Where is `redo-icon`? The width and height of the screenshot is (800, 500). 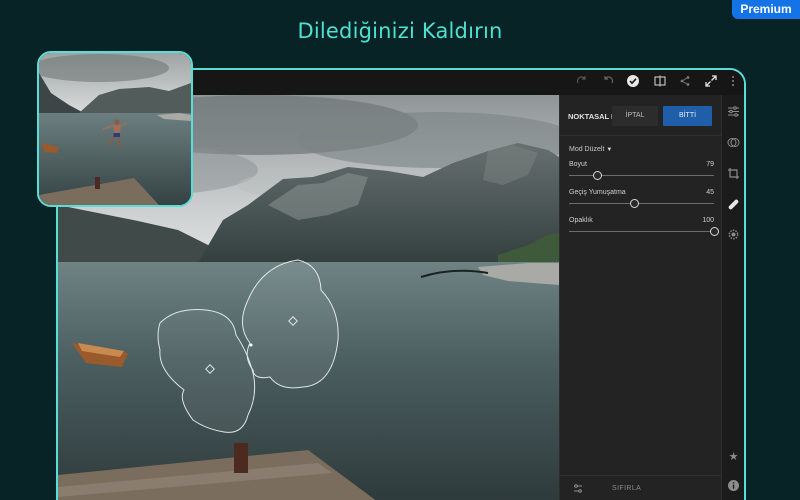
redo-icon is located at coordinates (582, 82).